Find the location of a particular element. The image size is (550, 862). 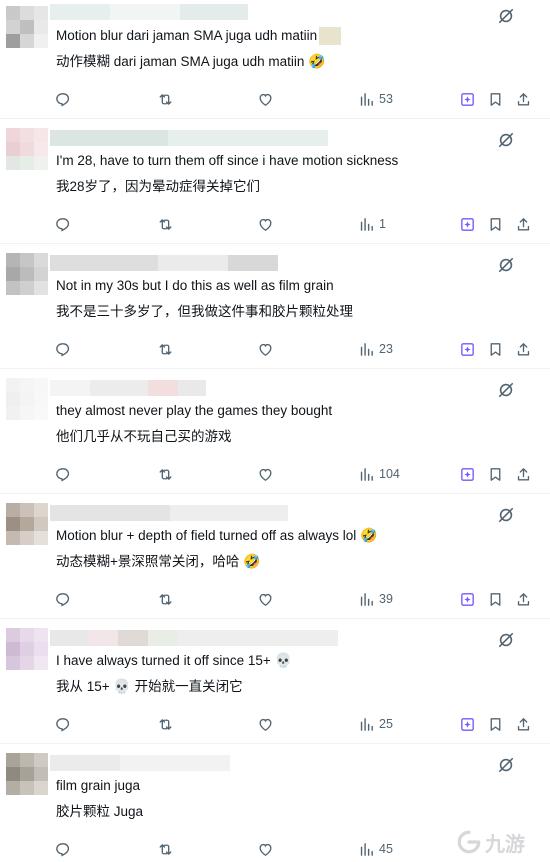

views-count: 25 is located at coordinates (386, 724).